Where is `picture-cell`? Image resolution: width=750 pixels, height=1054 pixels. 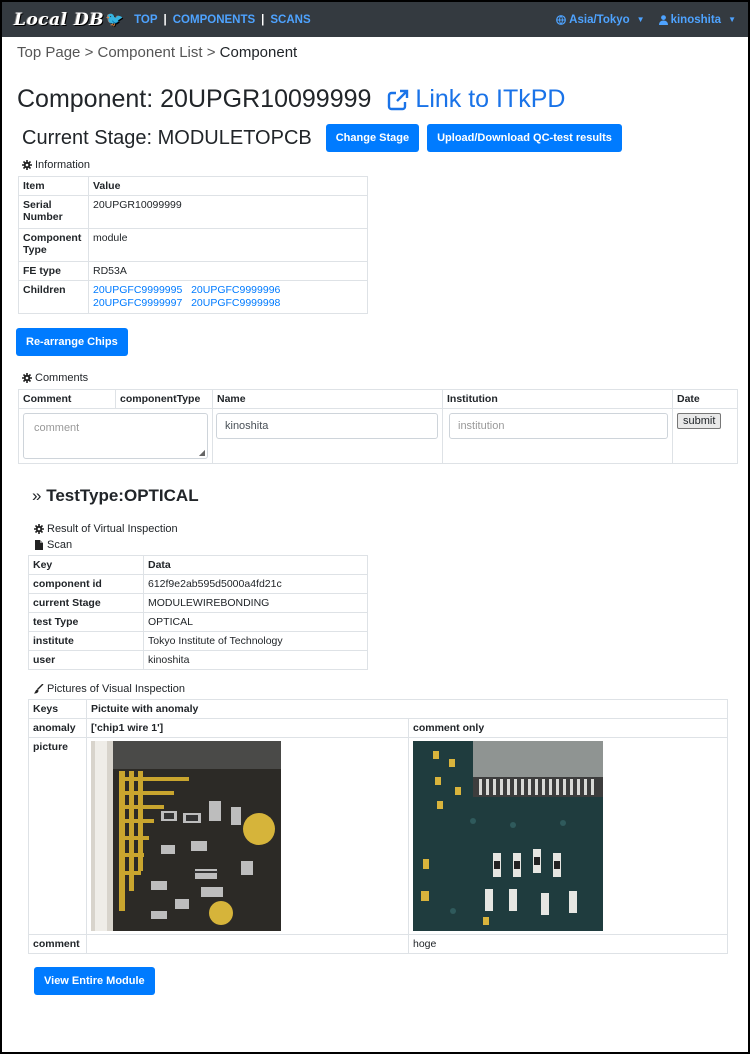
picture-cell is located at coordinates (568, 836).